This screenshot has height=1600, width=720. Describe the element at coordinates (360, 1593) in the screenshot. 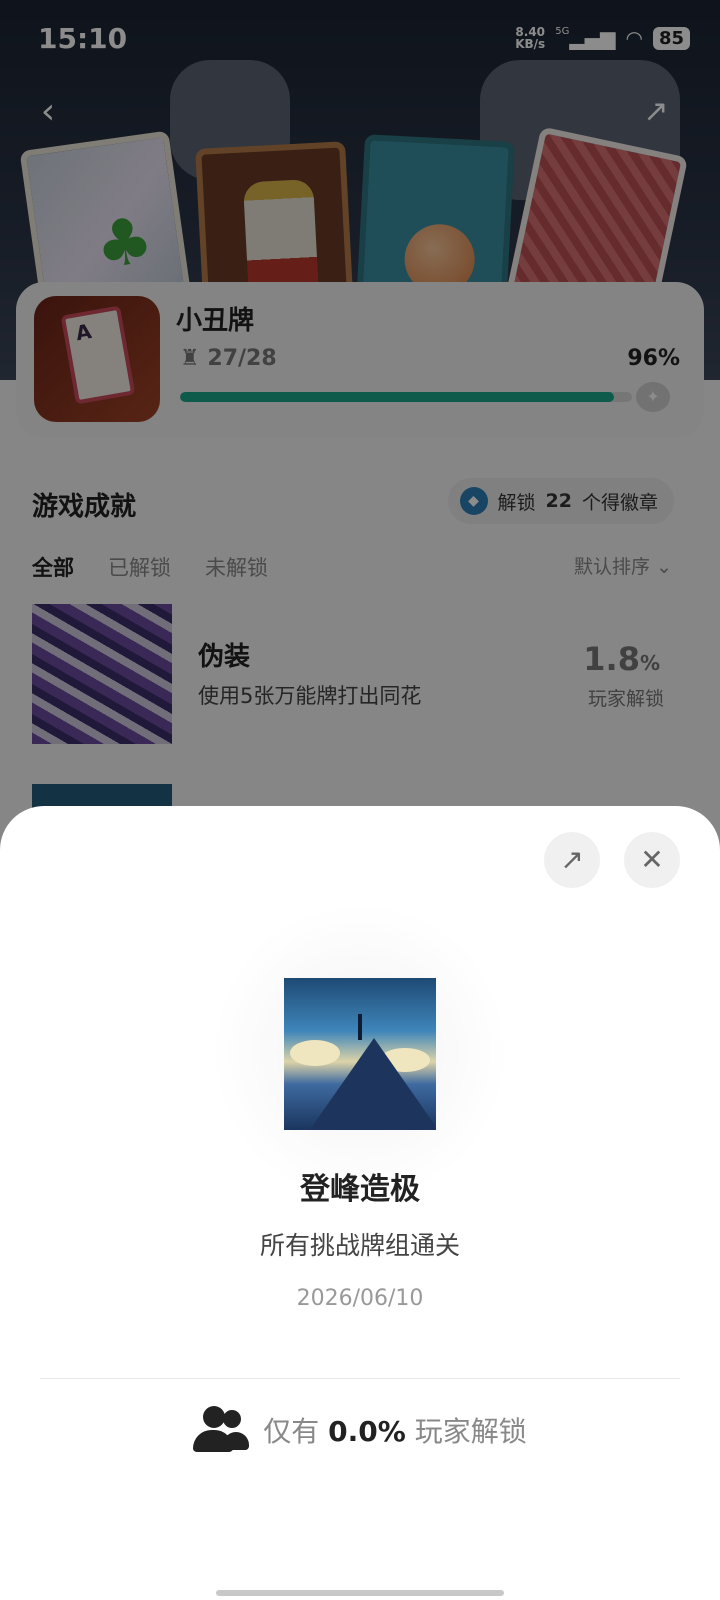

I see `home-indicator` at that location.